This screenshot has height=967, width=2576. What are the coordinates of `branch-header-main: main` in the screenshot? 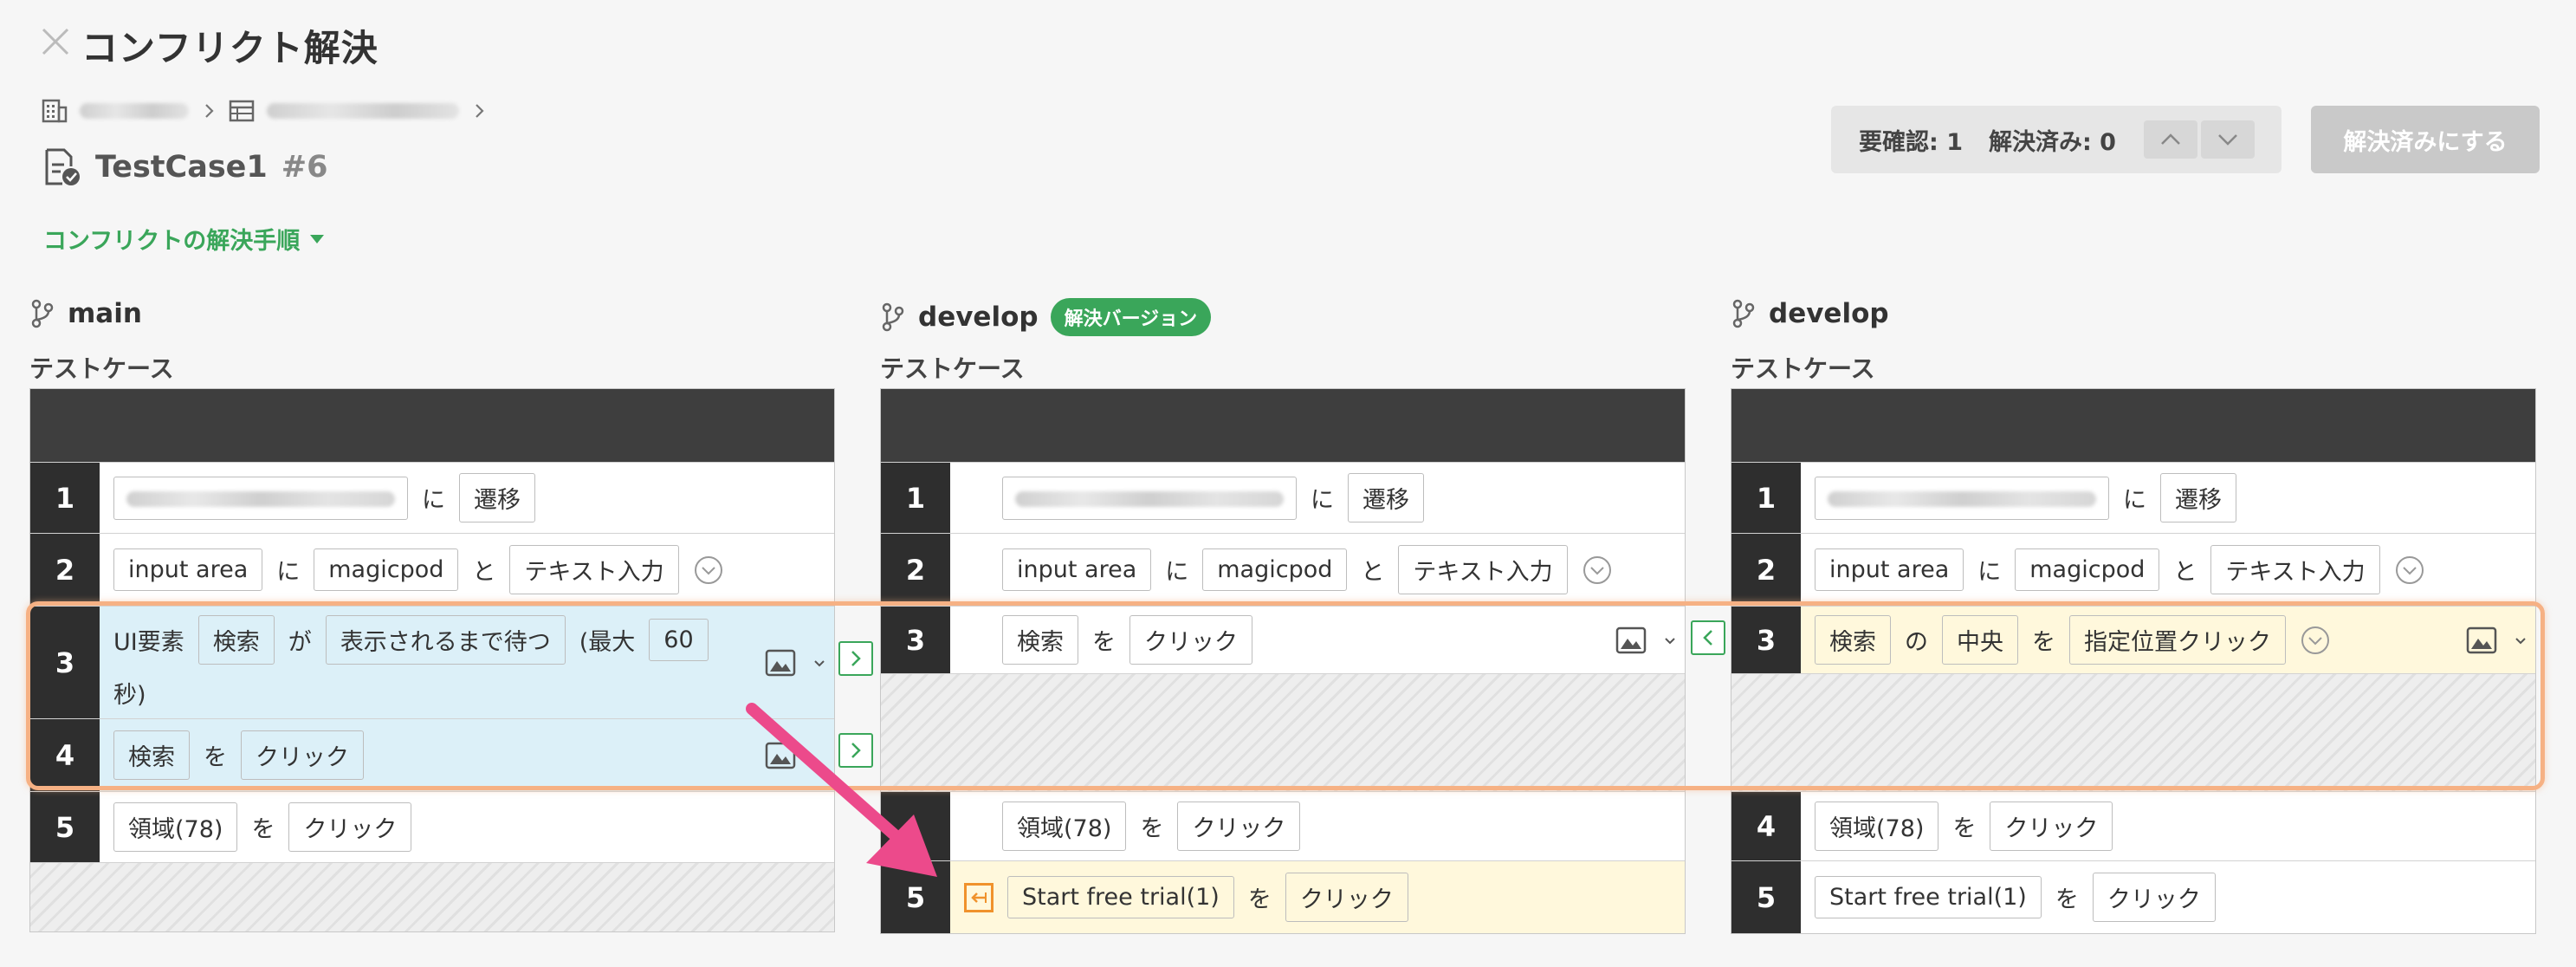 It's located at (85, 314).